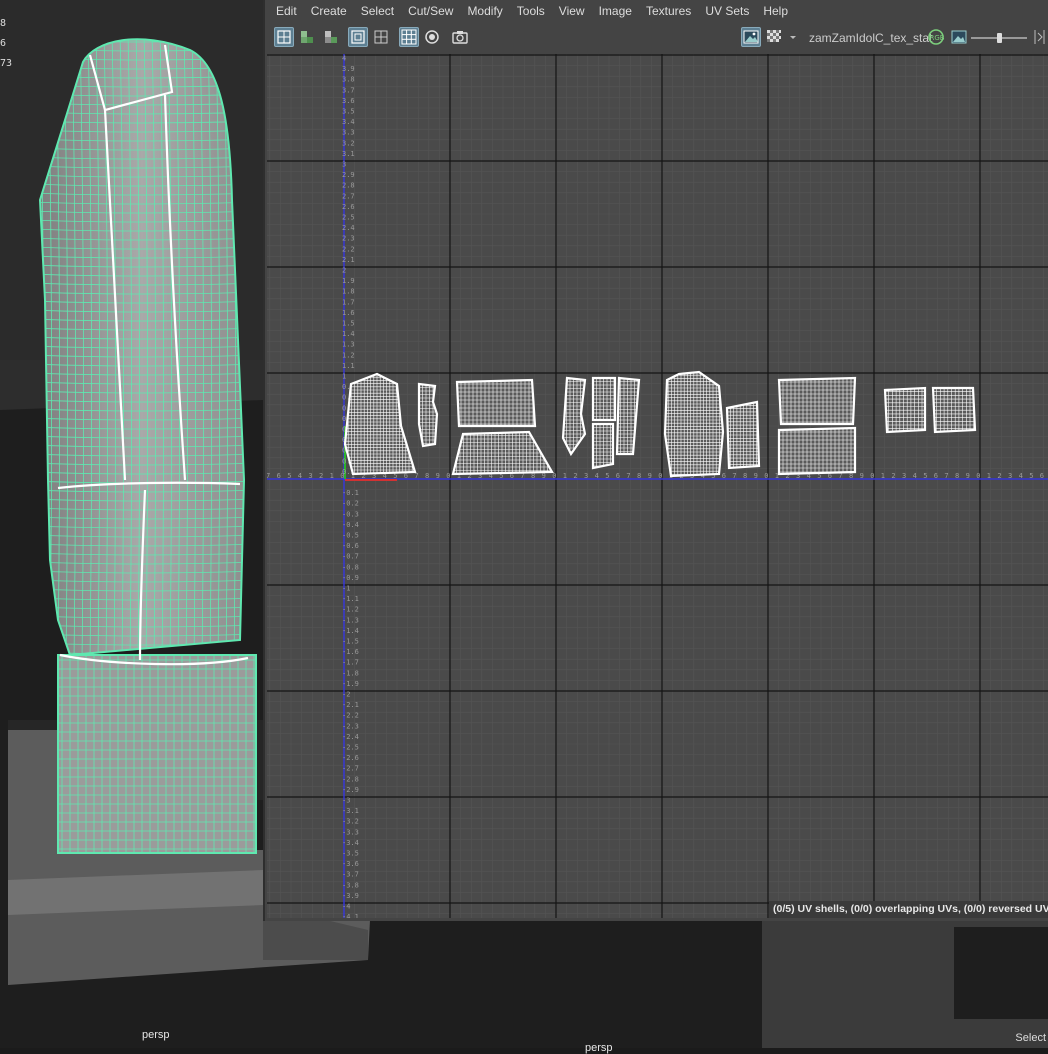  I want to click on uv-shell-back-lower, so click(817, 451).